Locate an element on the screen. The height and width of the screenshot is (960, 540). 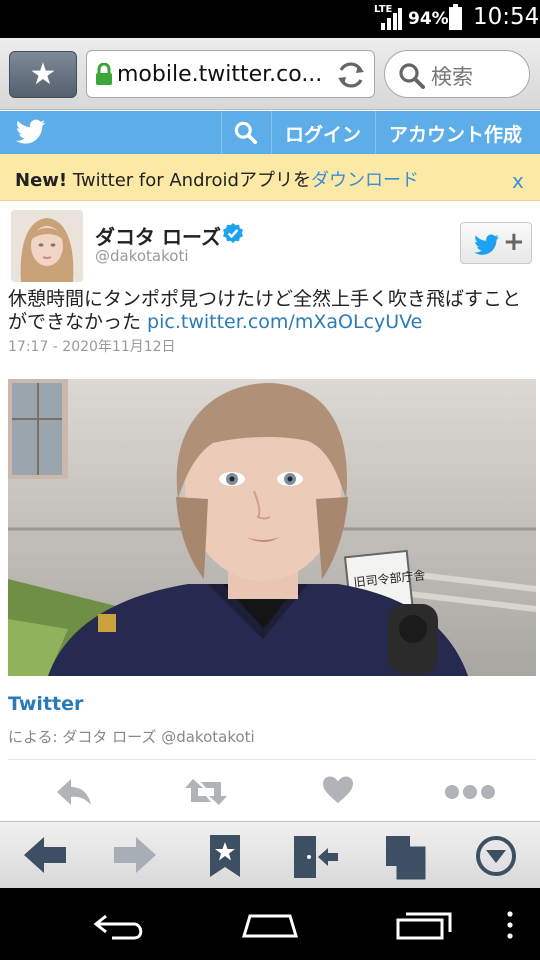
tweet-timestamp: 17:17 - 2020年11月12日 is located at coordinates (92, 346).